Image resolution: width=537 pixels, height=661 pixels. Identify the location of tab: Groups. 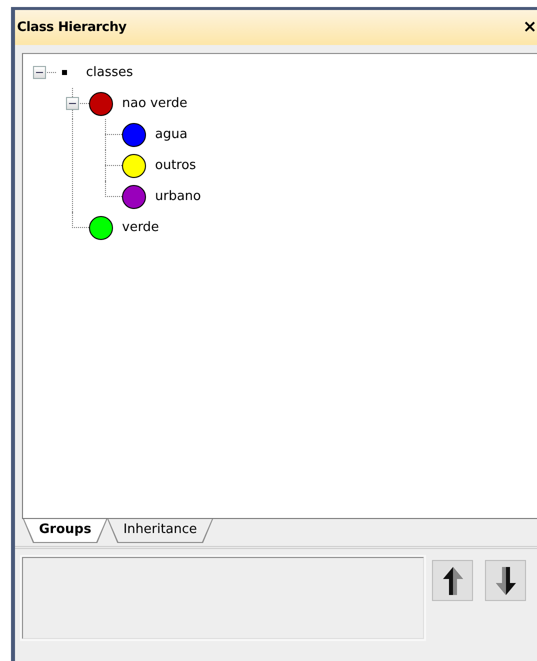
(65, 531).